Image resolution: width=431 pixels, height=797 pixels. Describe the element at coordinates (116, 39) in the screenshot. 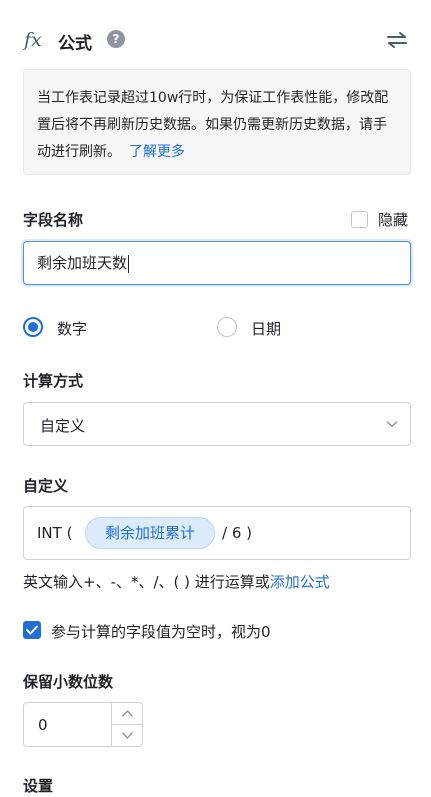

I see `help-icon: ?` at that location.